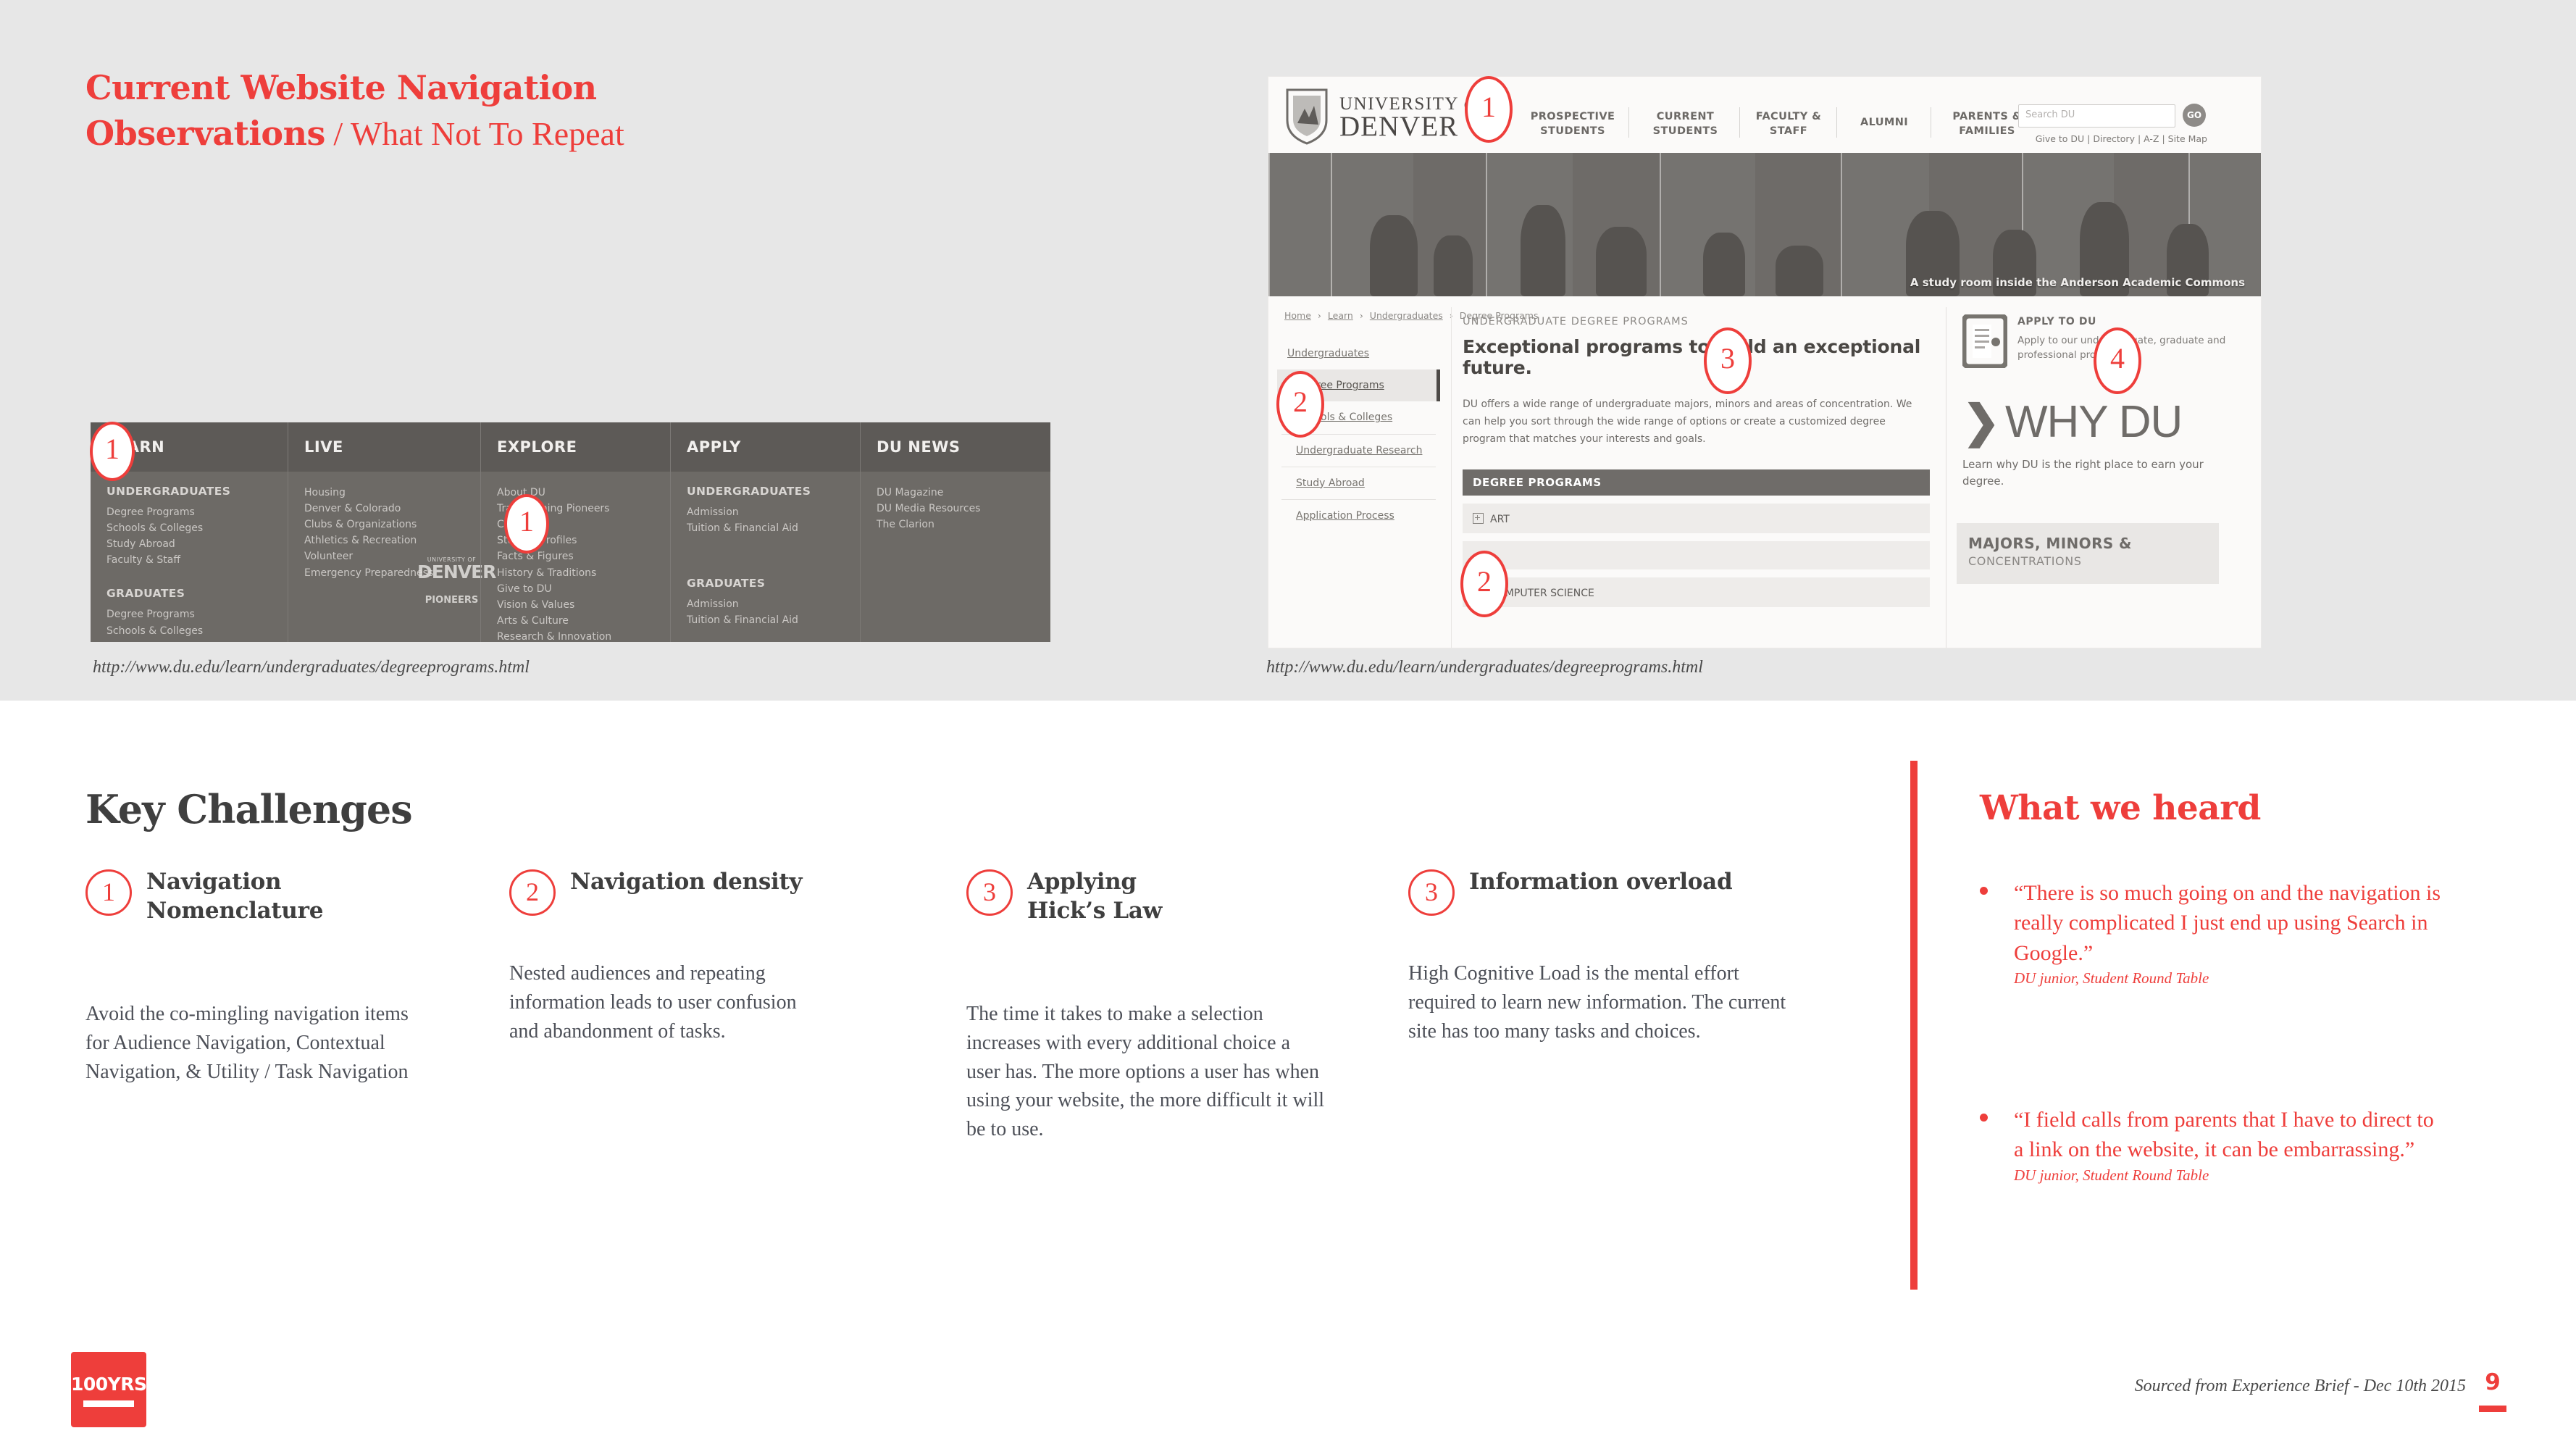  What do you see at coordinates (452, 600) in the screenshot?
I see `du-pioneers-logo-line3: PIONEERS` at bounding box center [452, 600].